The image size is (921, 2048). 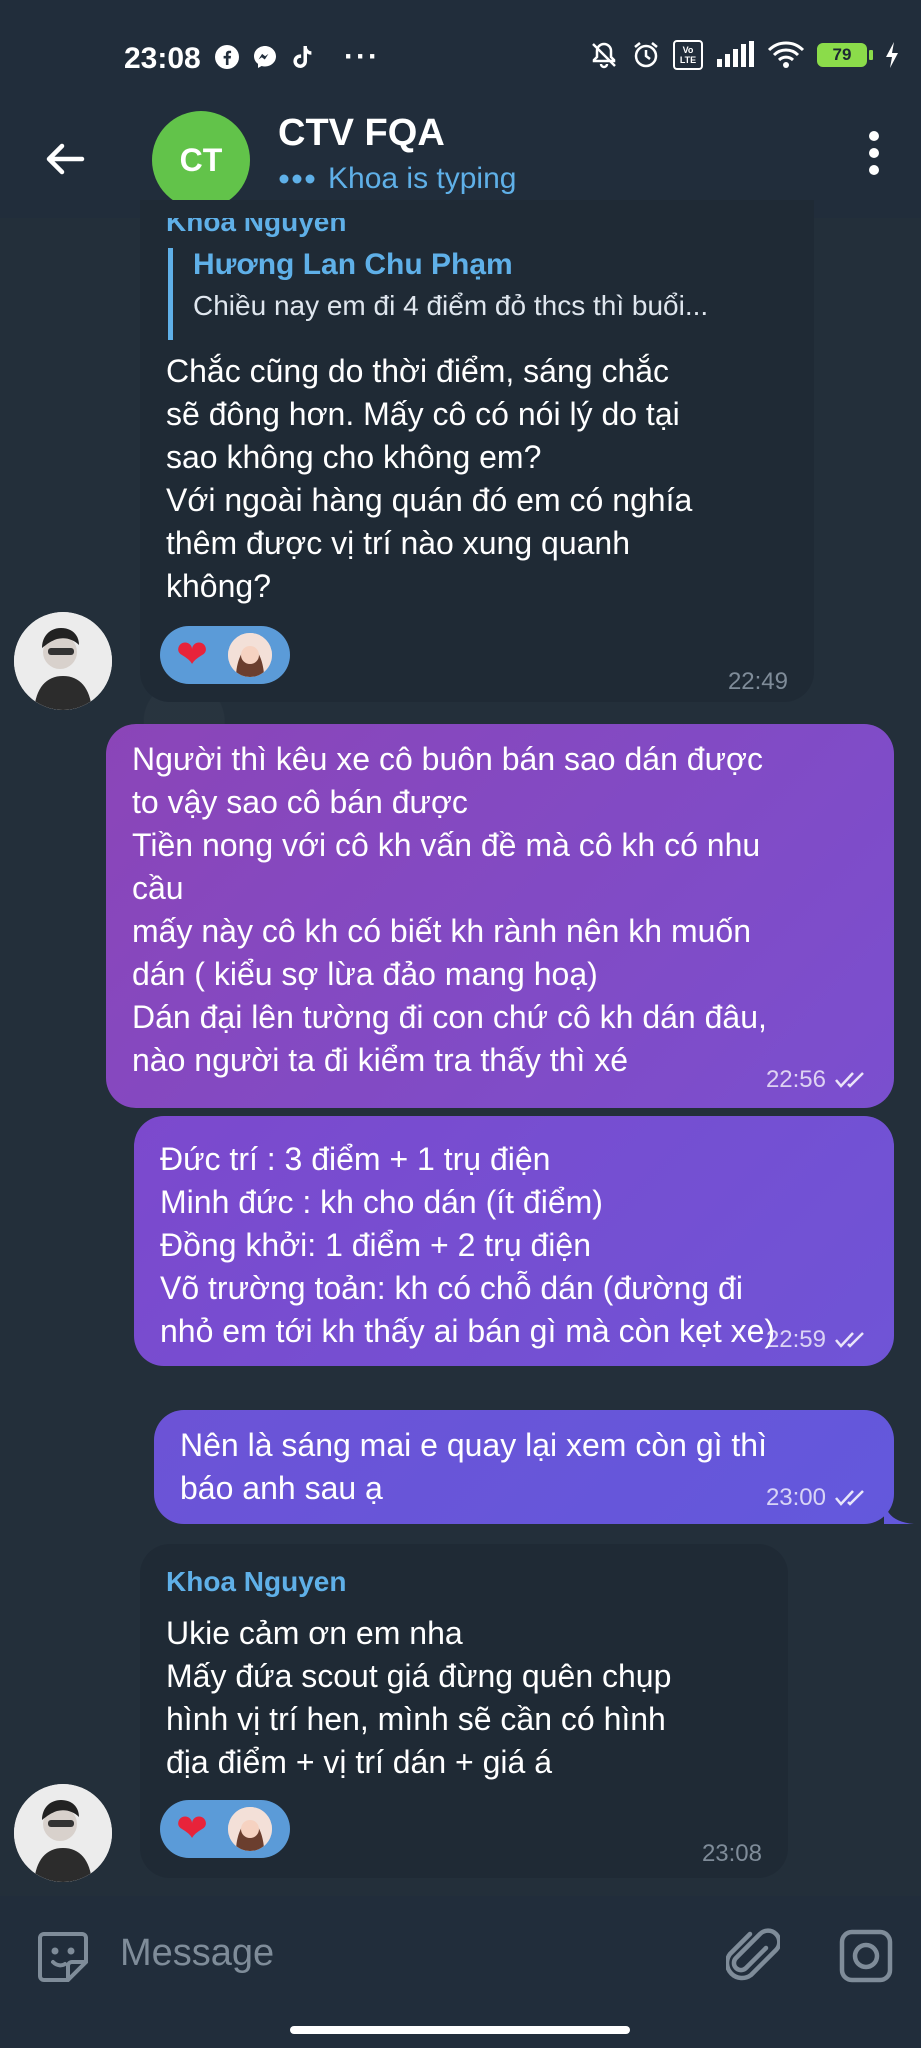 What do you see at coordinates (818, 1340) in the screenshot?
I see `message-time: 22:59` at bounding box center [818, 1340].